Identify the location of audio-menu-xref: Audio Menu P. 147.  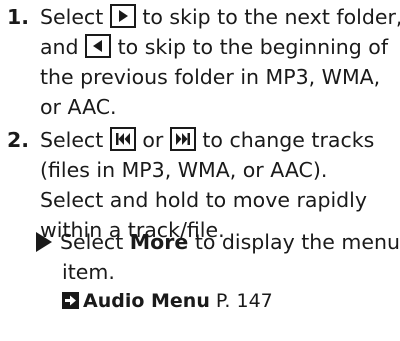
(228, 301).